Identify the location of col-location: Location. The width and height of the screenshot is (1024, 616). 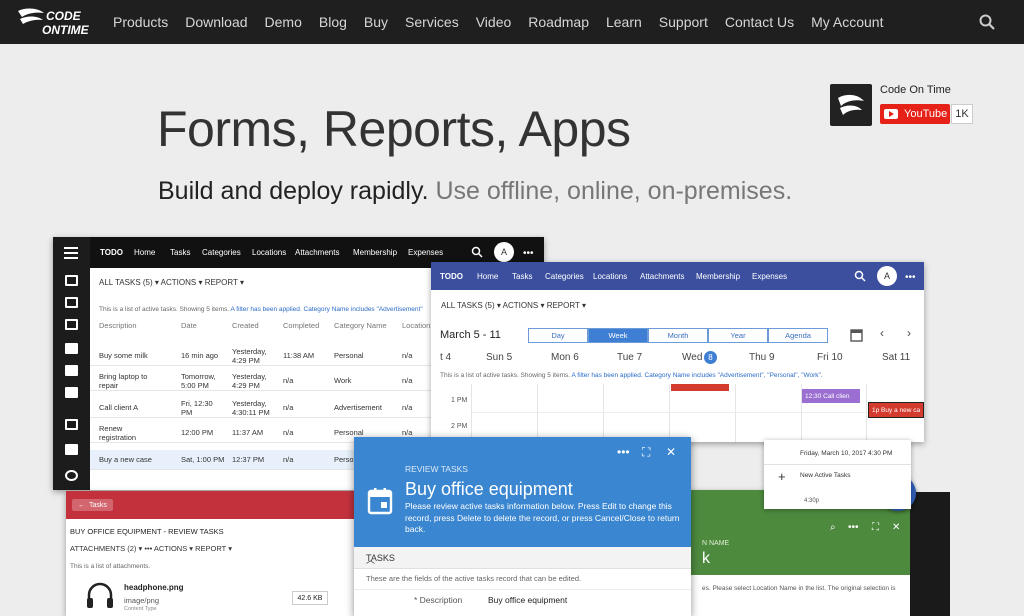
(416, 325).